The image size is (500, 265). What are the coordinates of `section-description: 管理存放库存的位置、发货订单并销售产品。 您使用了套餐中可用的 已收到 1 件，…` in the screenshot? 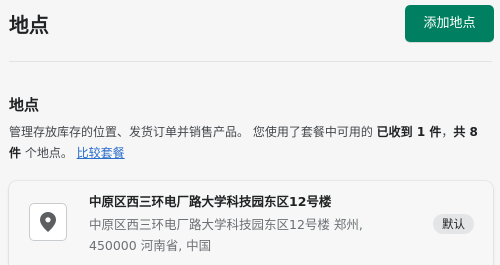 It's located at (244, 143).